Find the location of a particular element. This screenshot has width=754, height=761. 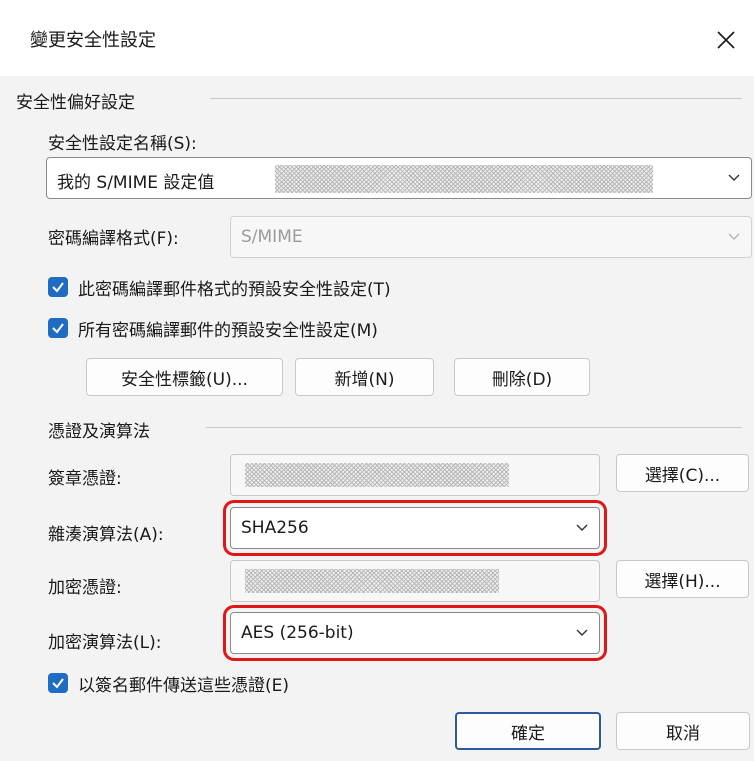

encryption-algorithm-value: AES (256-bit) is located at coordinates (297, 633).